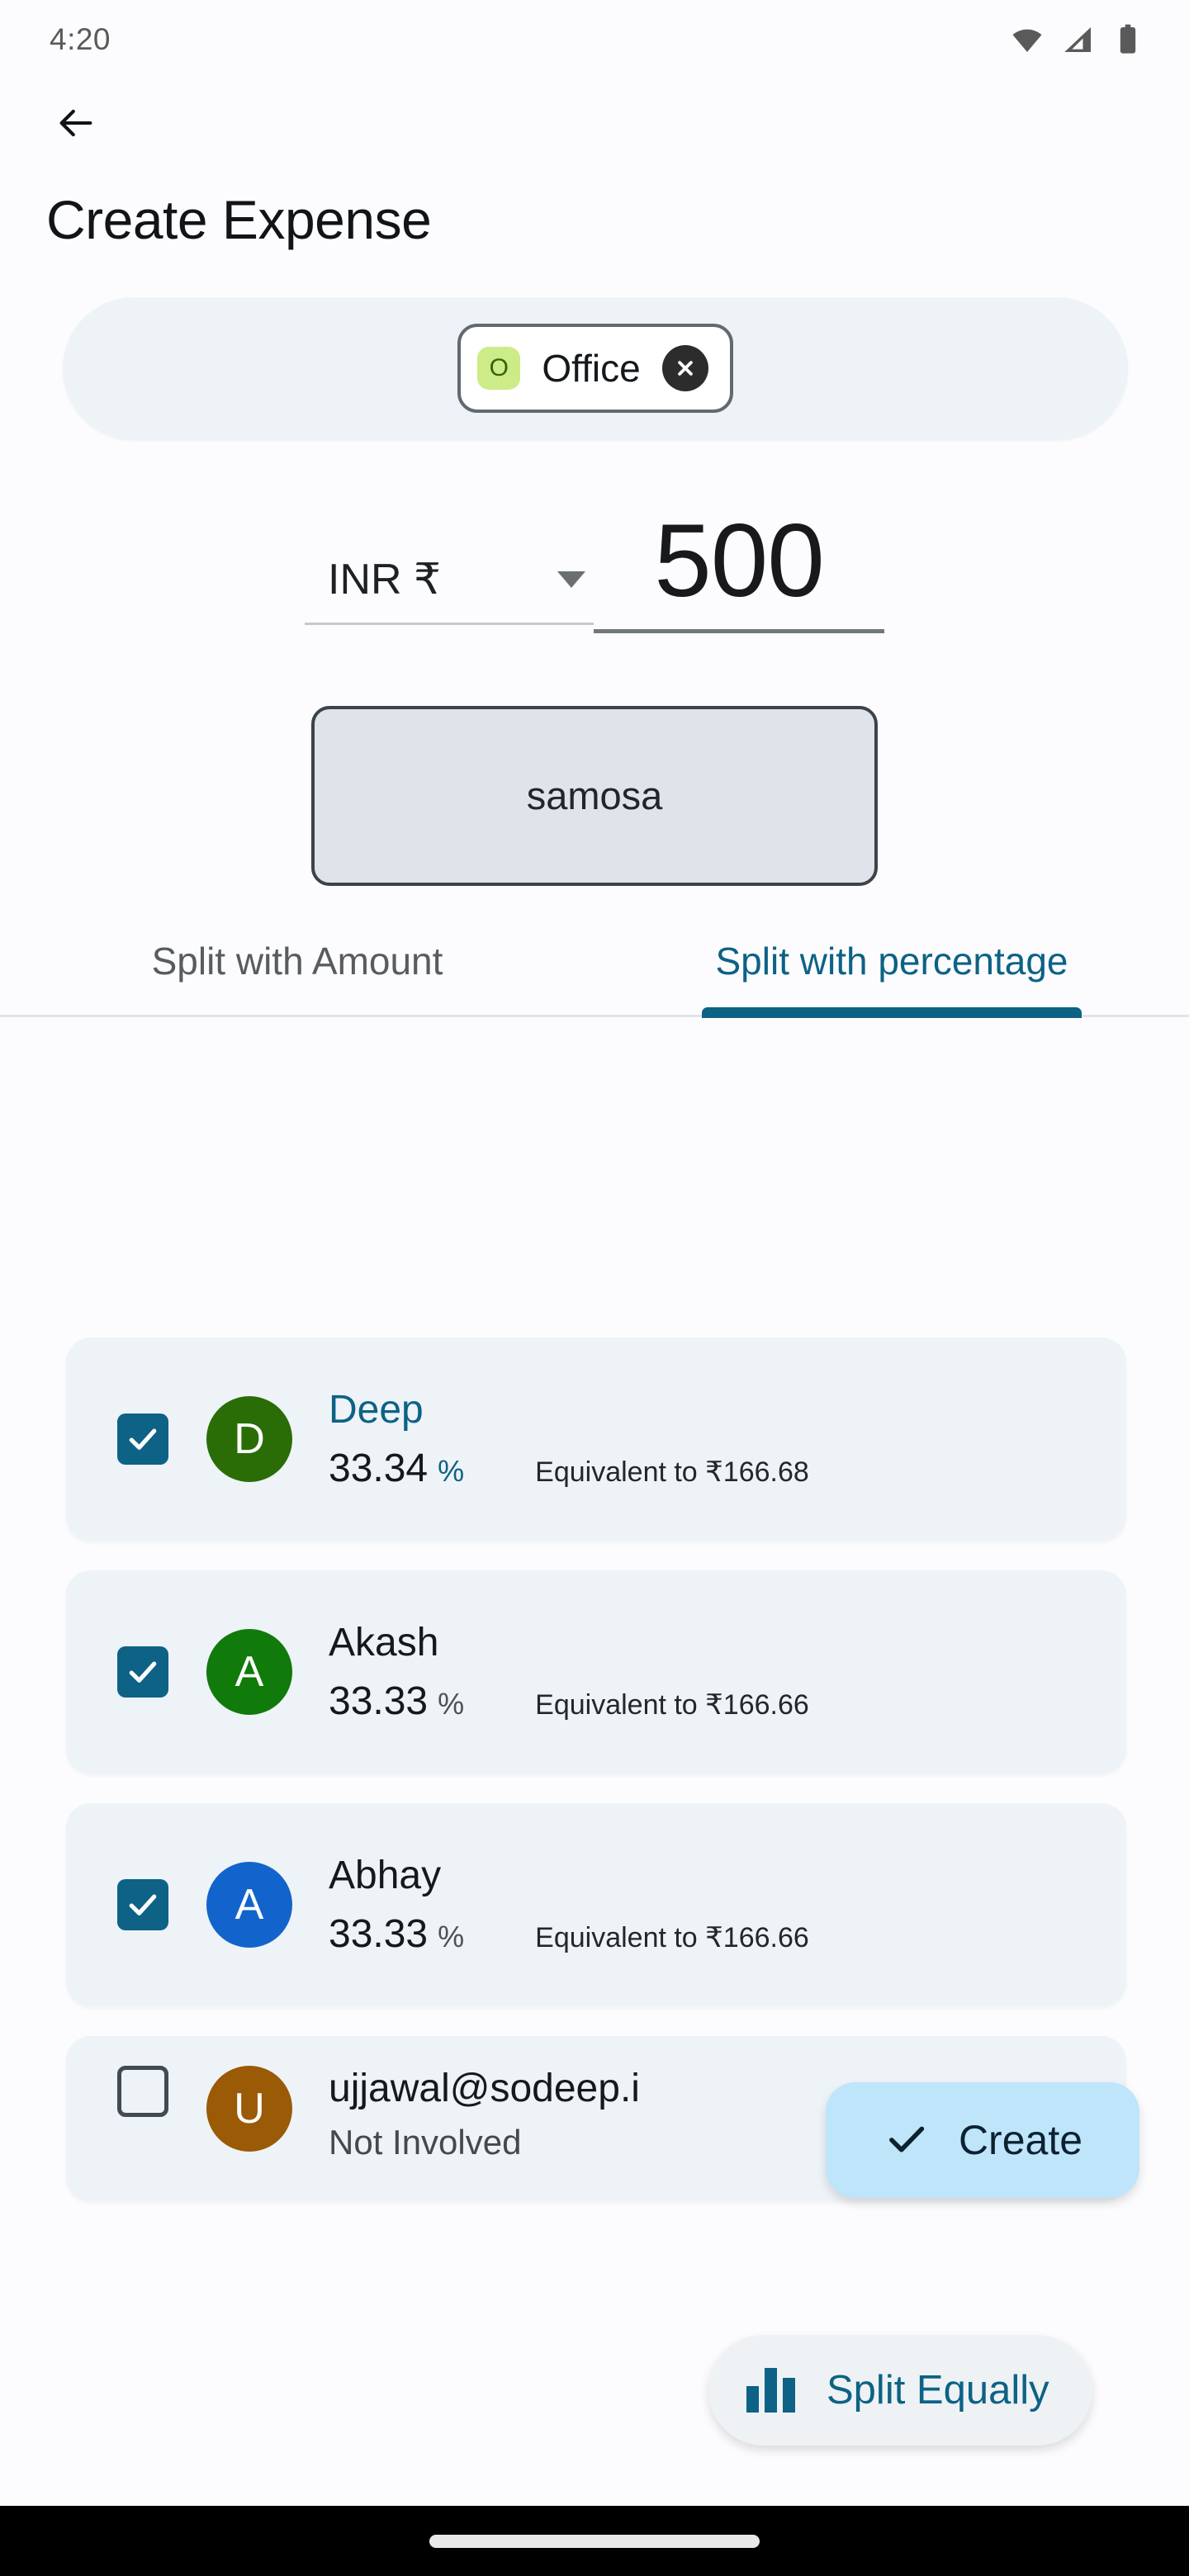 The height and width of the screenshot is (2576, 1189). I want to click on create-button: Create, so click(982, 2140).